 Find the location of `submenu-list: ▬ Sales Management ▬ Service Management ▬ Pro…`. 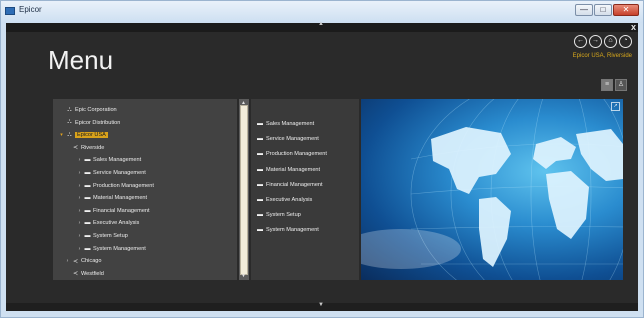

submenu-list: ▬ Sales Management ▬ Service Management ▬ Pro… is located at coordinates (305, 189).